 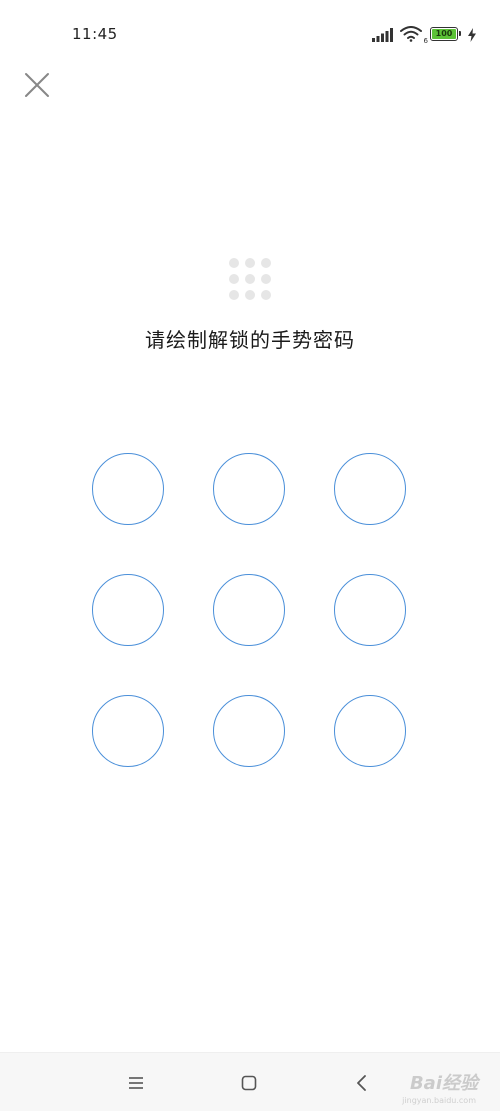 I want to click on battery-level: 100, so click(x=444, y=34).